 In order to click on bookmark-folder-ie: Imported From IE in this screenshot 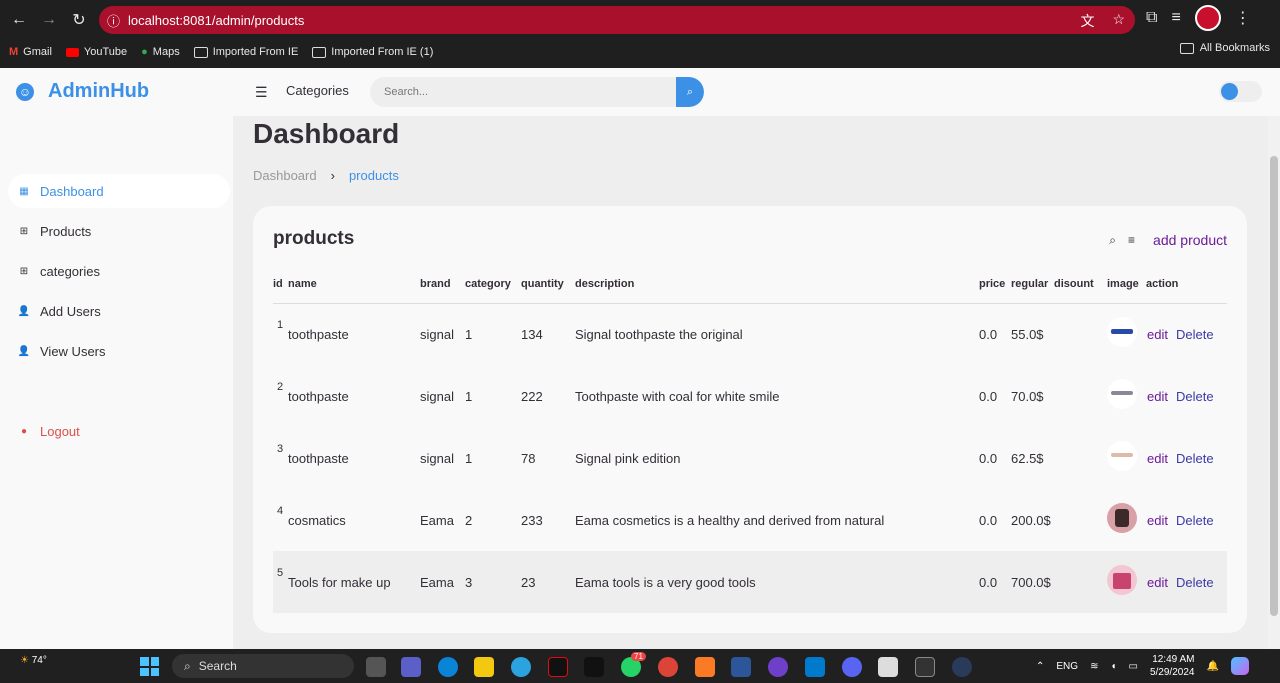, I will do `click(245, 52)`.